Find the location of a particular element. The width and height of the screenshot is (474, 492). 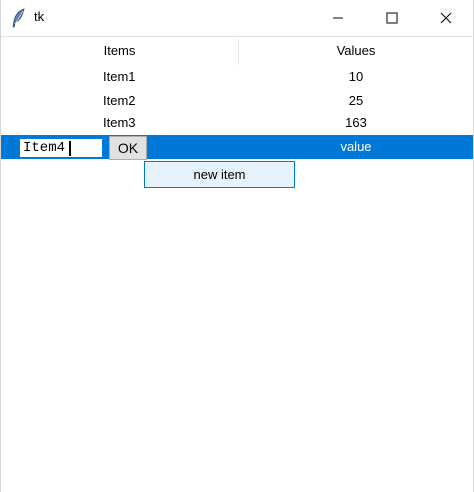

treeview-header: Items Values is located at coordinates (237, 51).